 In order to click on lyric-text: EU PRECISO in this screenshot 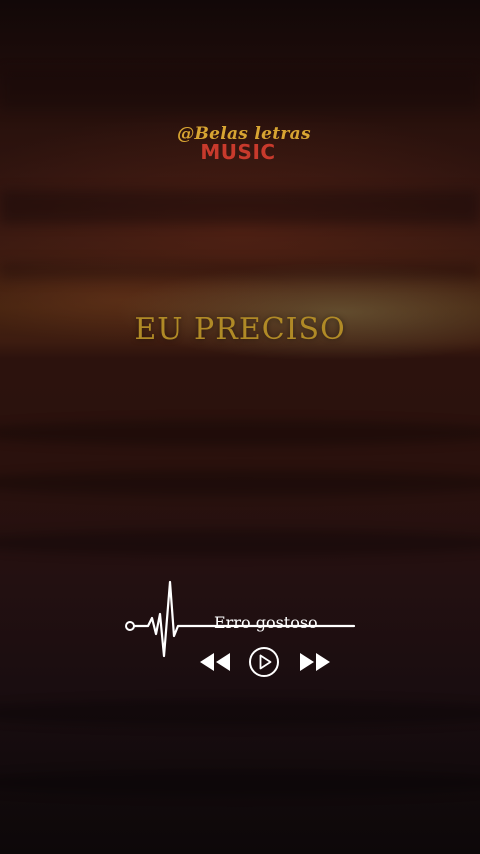, I will do `click(240, 329)`.